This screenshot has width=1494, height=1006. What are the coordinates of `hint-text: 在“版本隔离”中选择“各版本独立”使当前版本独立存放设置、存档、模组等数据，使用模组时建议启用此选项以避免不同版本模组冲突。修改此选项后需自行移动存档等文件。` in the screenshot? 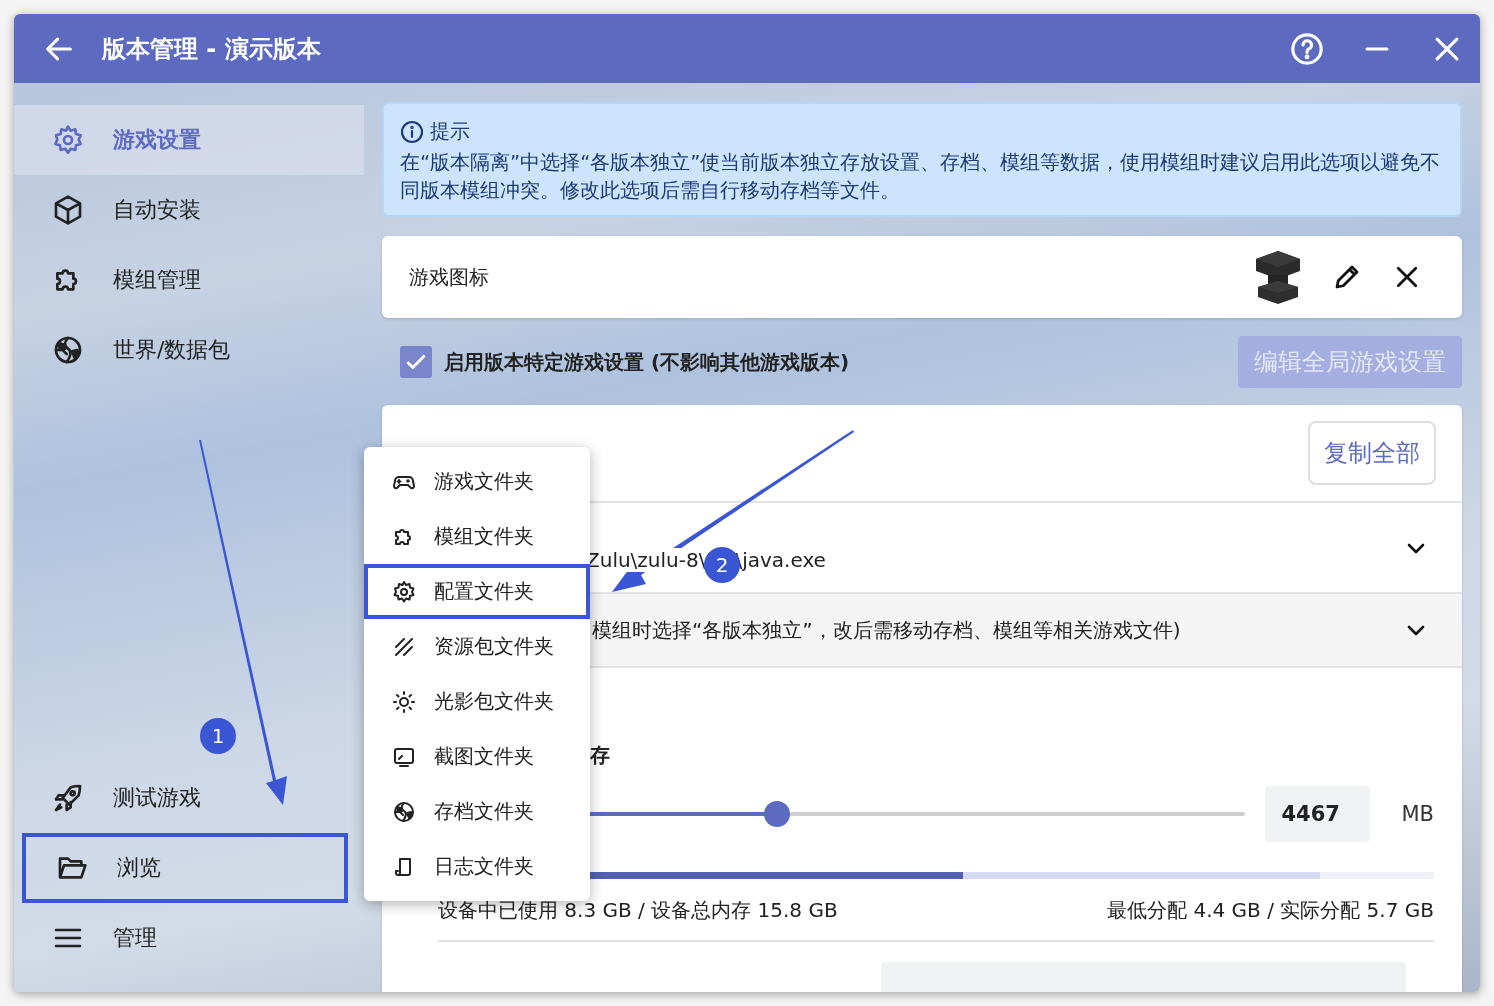 It's located at (921, 177).